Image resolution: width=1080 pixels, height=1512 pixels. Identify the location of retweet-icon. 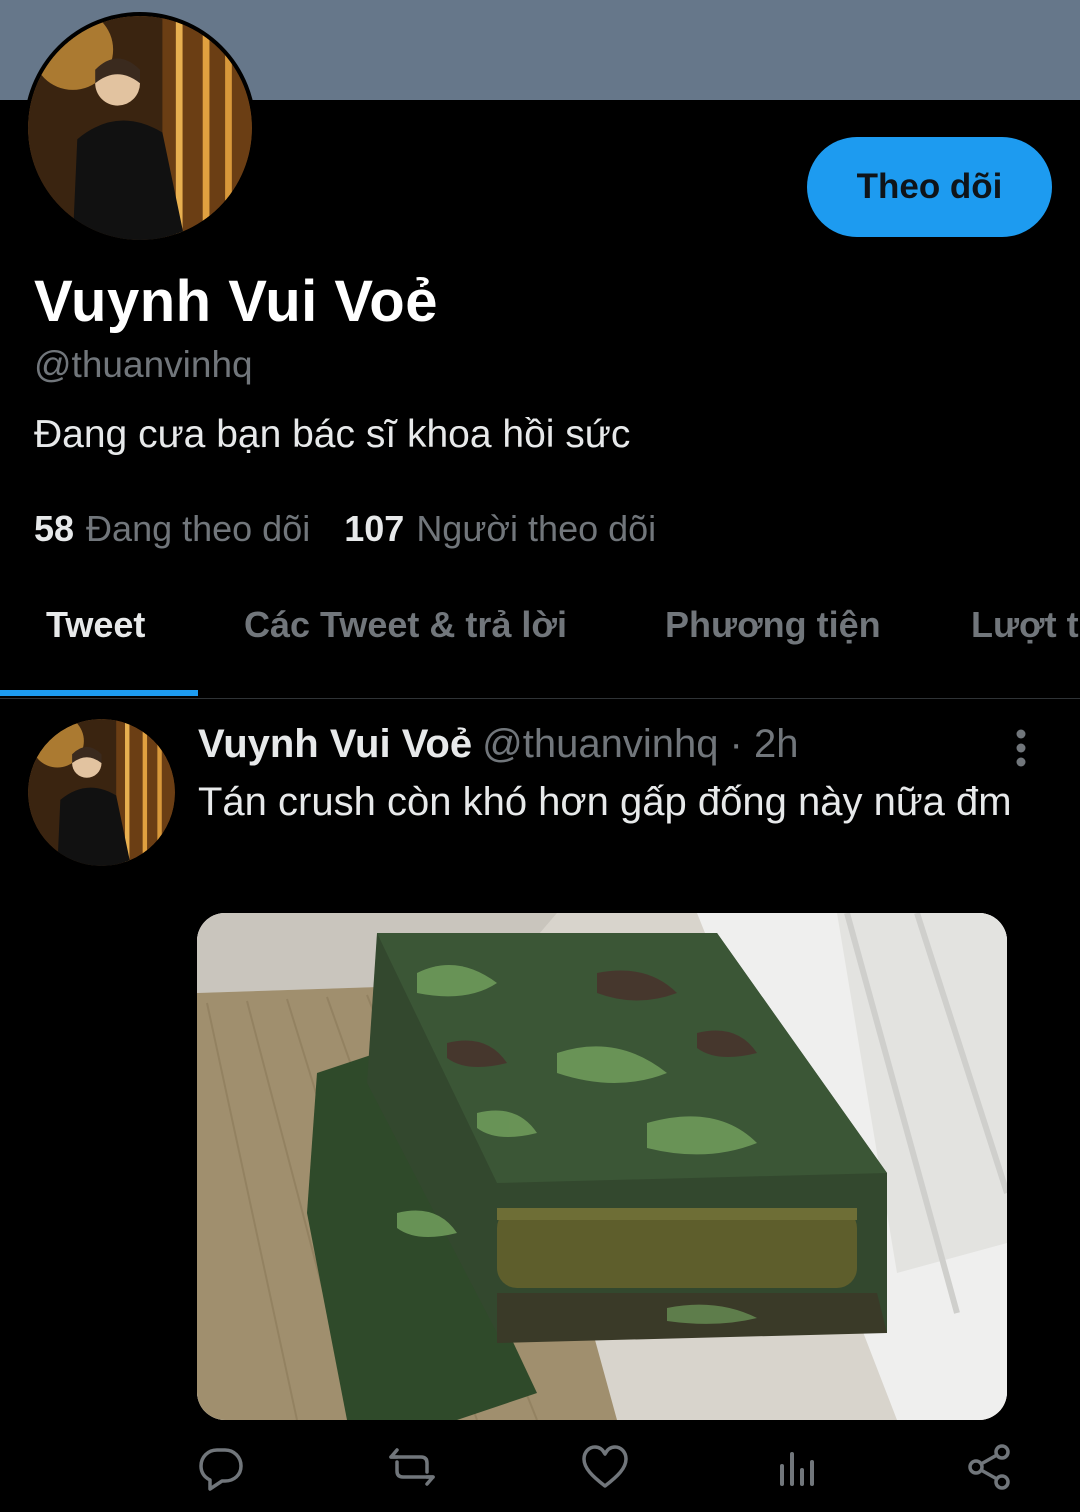
(412, 1467).